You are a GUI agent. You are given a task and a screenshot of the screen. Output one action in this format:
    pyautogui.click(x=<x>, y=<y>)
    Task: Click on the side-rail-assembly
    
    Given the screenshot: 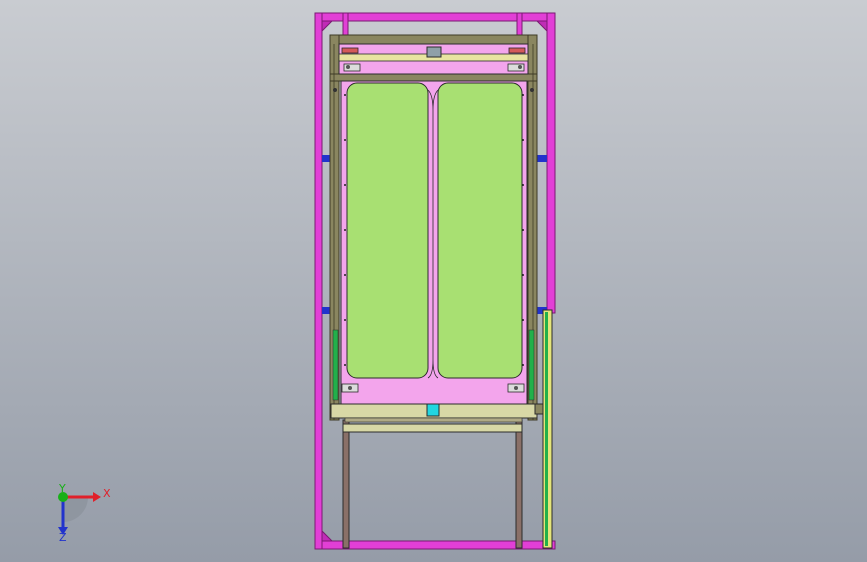 What is the action you would take?
    pyautogui.click(x=547, y=429)
    